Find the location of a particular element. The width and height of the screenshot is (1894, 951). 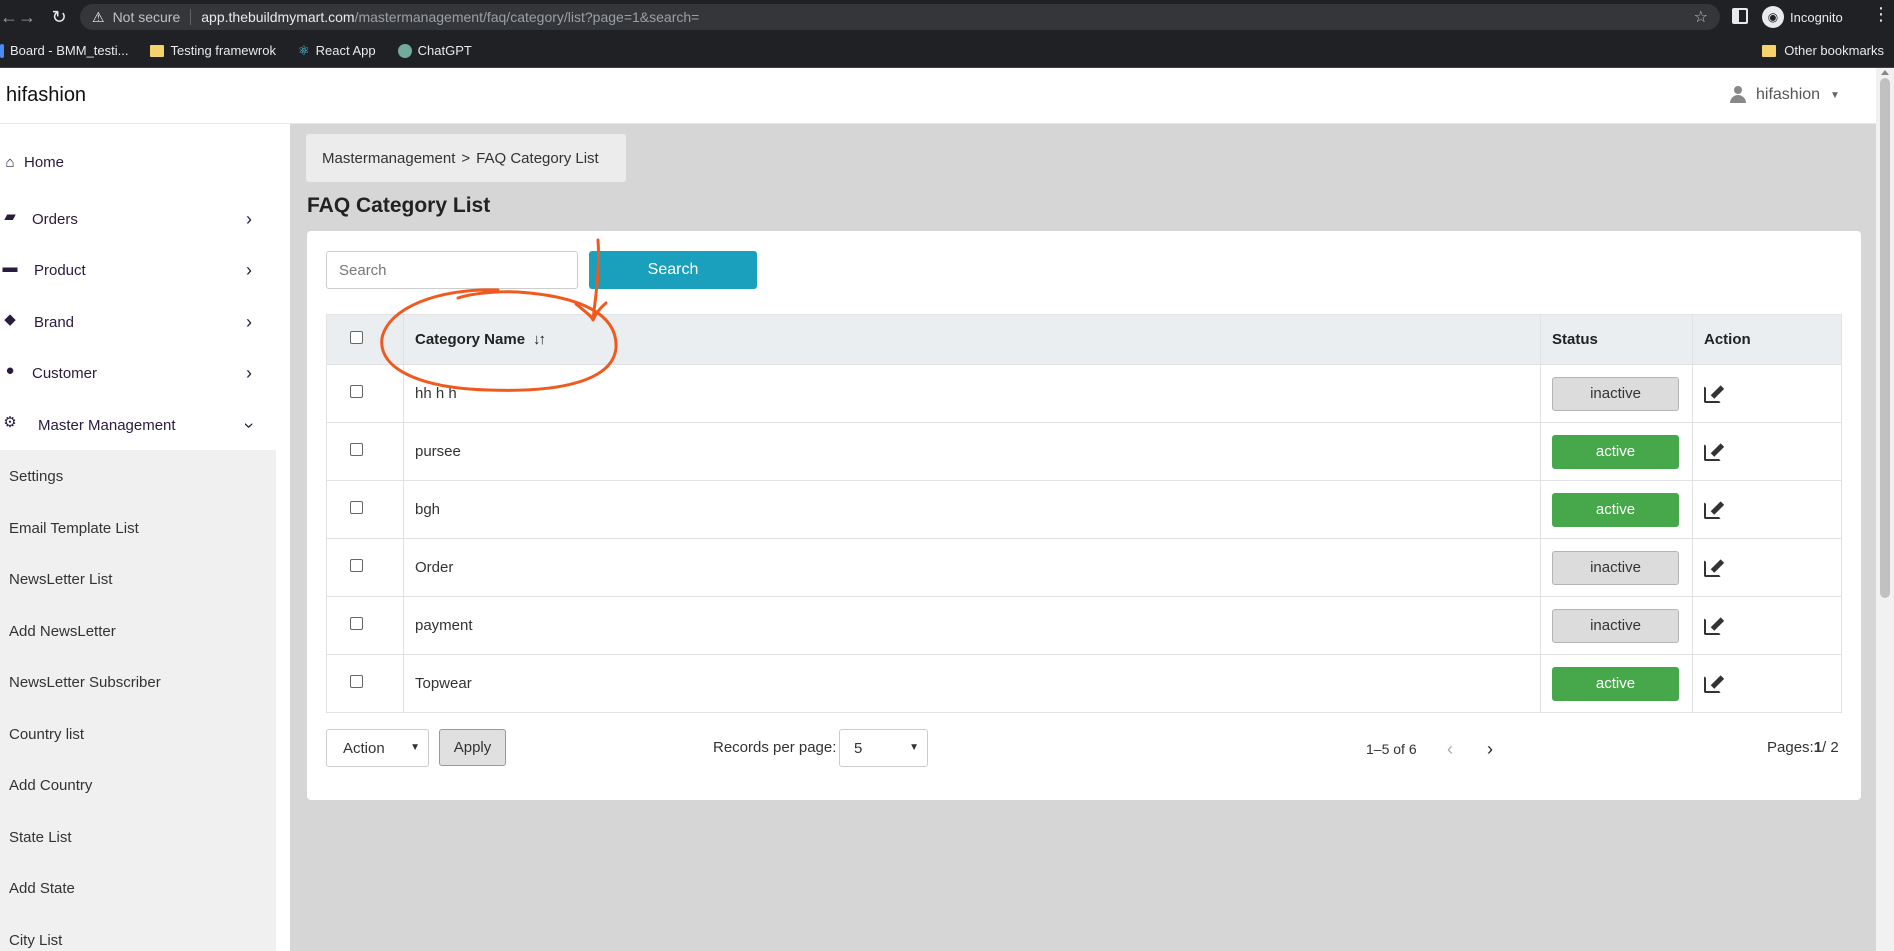

brand-logo-text: hifashion is located at coordinates (46, 95).